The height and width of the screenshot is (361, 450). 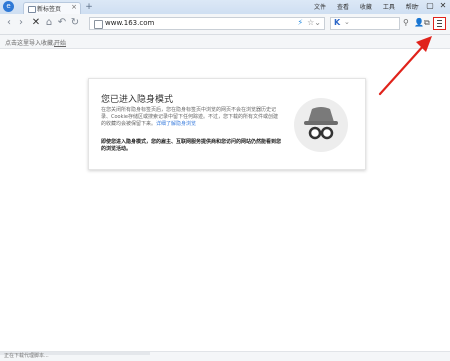 I want to click on window-controls: – ▢ ✕, so click(x=430, y=6).